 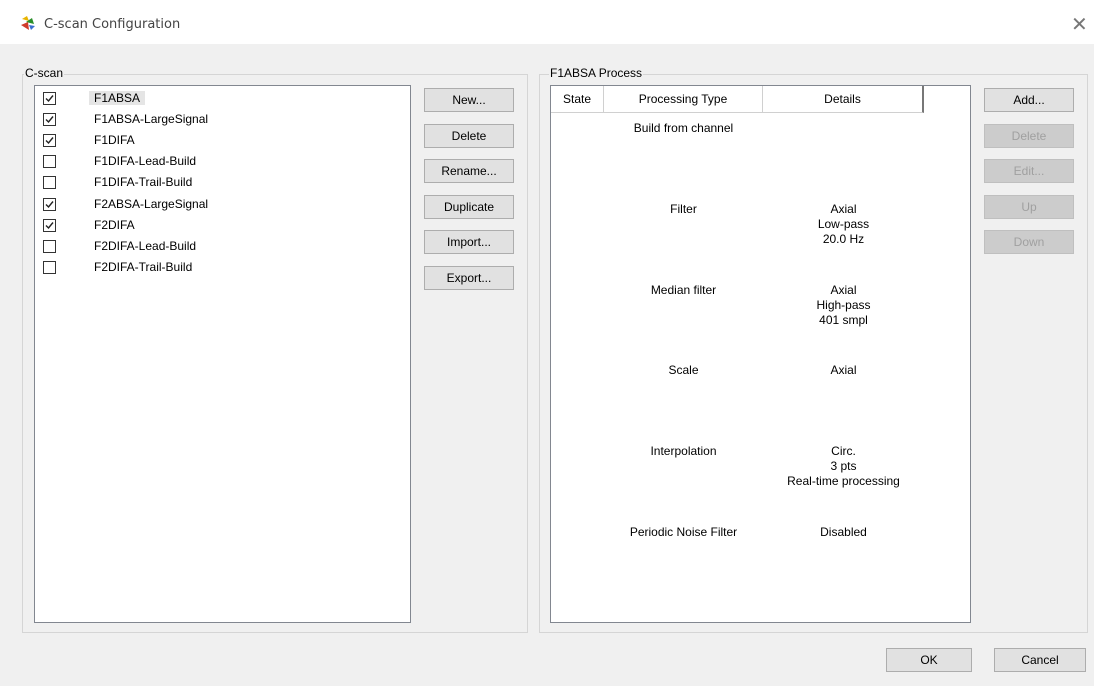 What do you see at coordinates (215, 121) in the screenshot?
I see `list-item: F1ABSA-LargeSignal` at bounding box center [215, 121].